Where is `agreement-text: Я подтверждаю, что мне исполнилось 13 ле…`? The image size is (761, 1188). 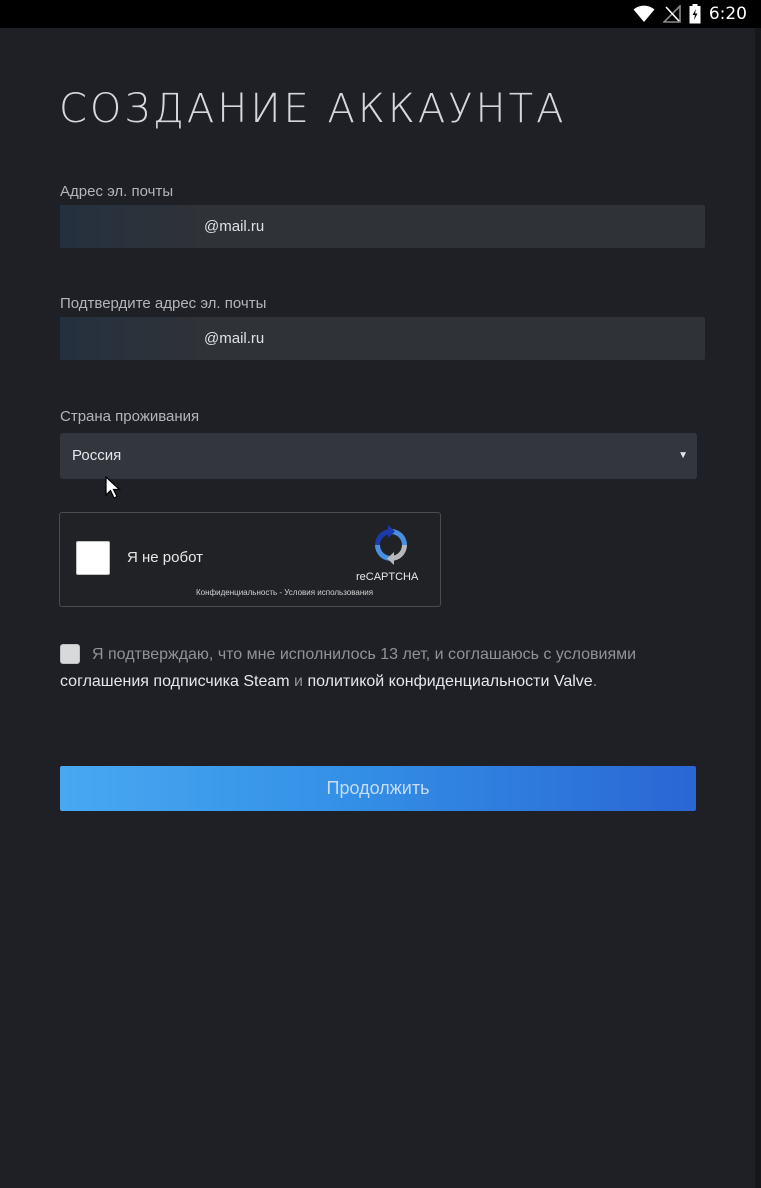 agreement-text: Я подтверждаю, что мне исполнилось 13 ле… is located at coordinates (360, 668).